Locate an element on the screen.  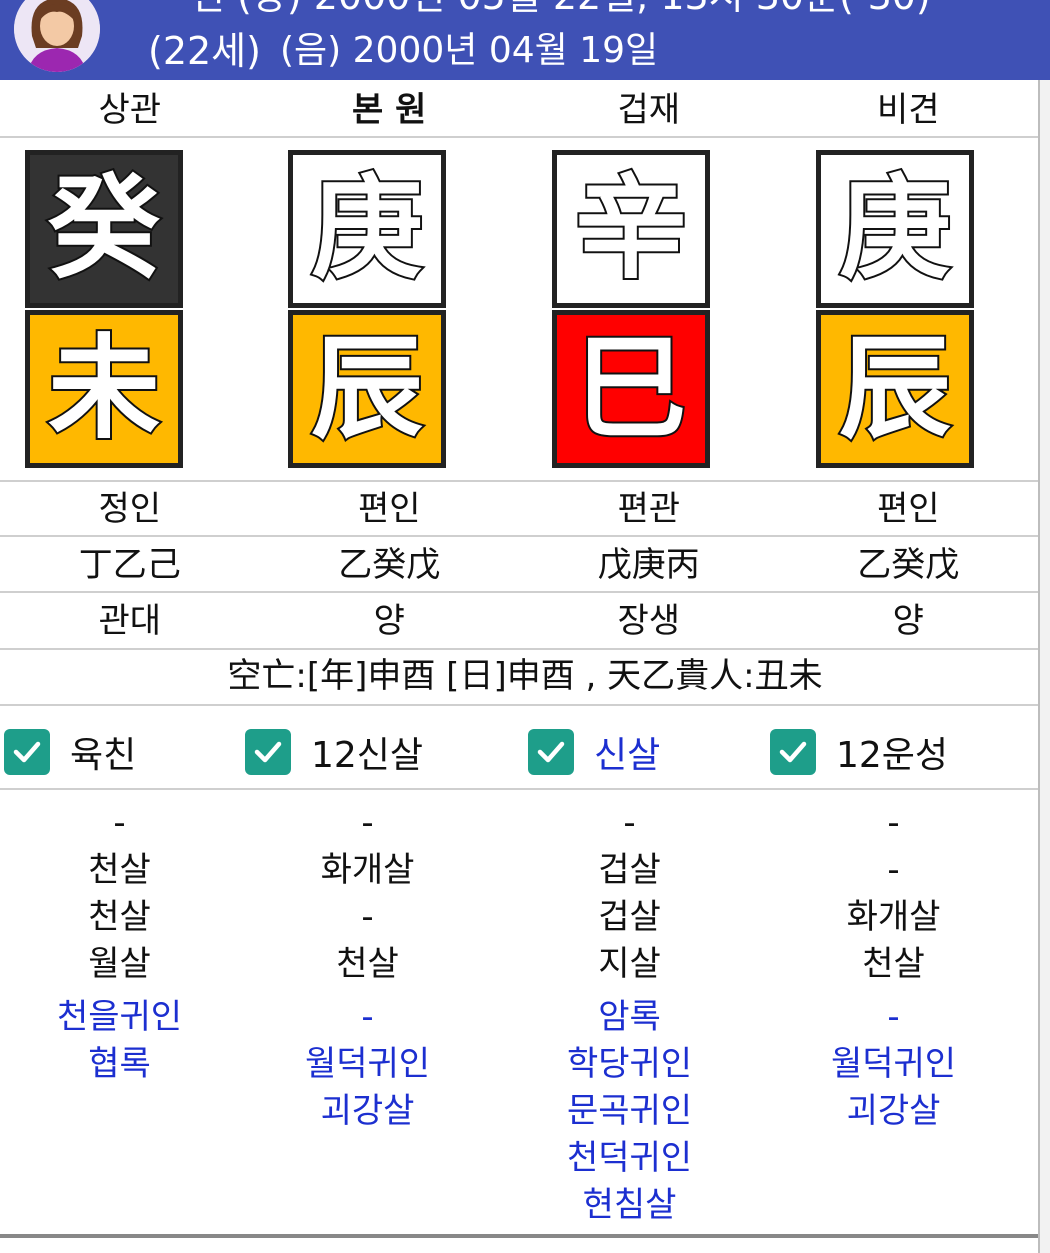
sinsal-list-col: - 겁살 겁살 지살 암록 학당귀인 문곡귀인 천덕귀인 현침살 is located at coordinates (629, 1014).